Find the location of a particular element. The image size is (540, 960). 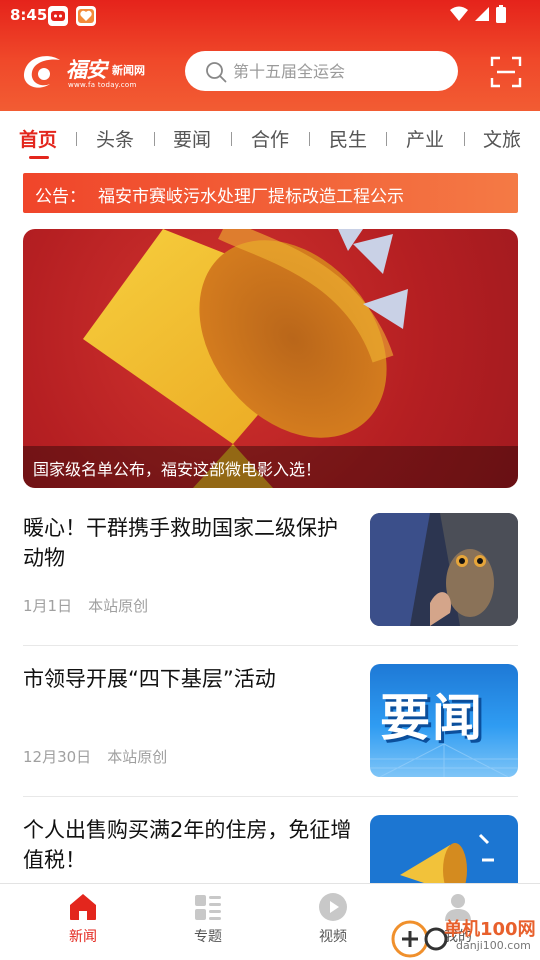

logo-brand-text: 福安 is located at coordinates (86, 69).